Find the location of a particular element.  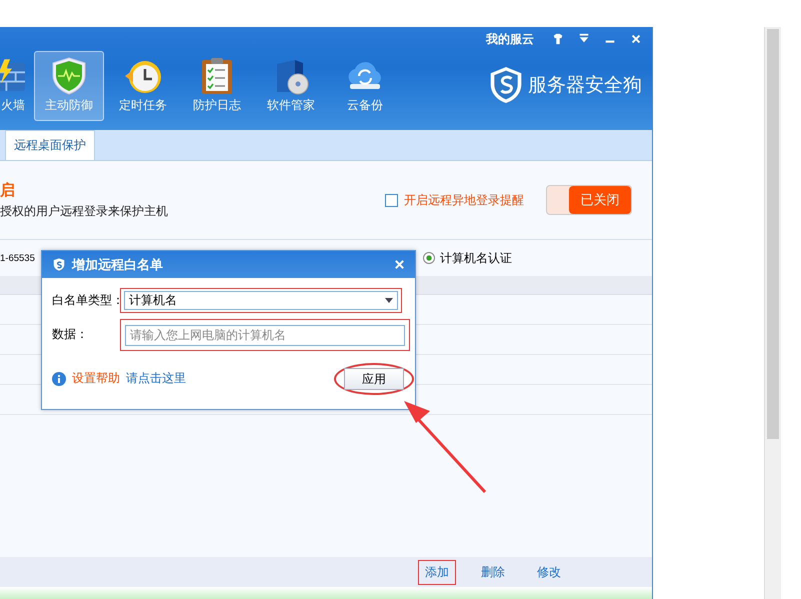

toolbar-button: 火墙 is located at coordinates (15, 86).